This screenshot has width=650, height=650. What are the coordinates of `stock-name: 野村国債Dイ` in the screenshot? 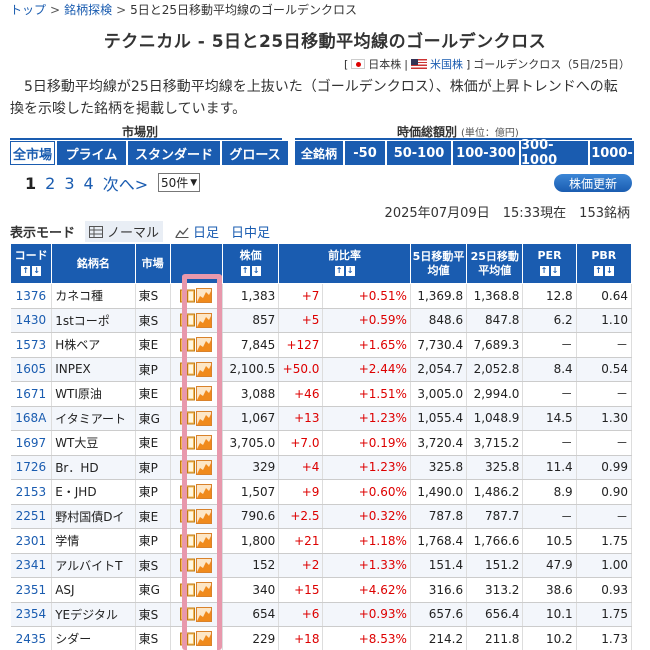 It's located at (93, 516).